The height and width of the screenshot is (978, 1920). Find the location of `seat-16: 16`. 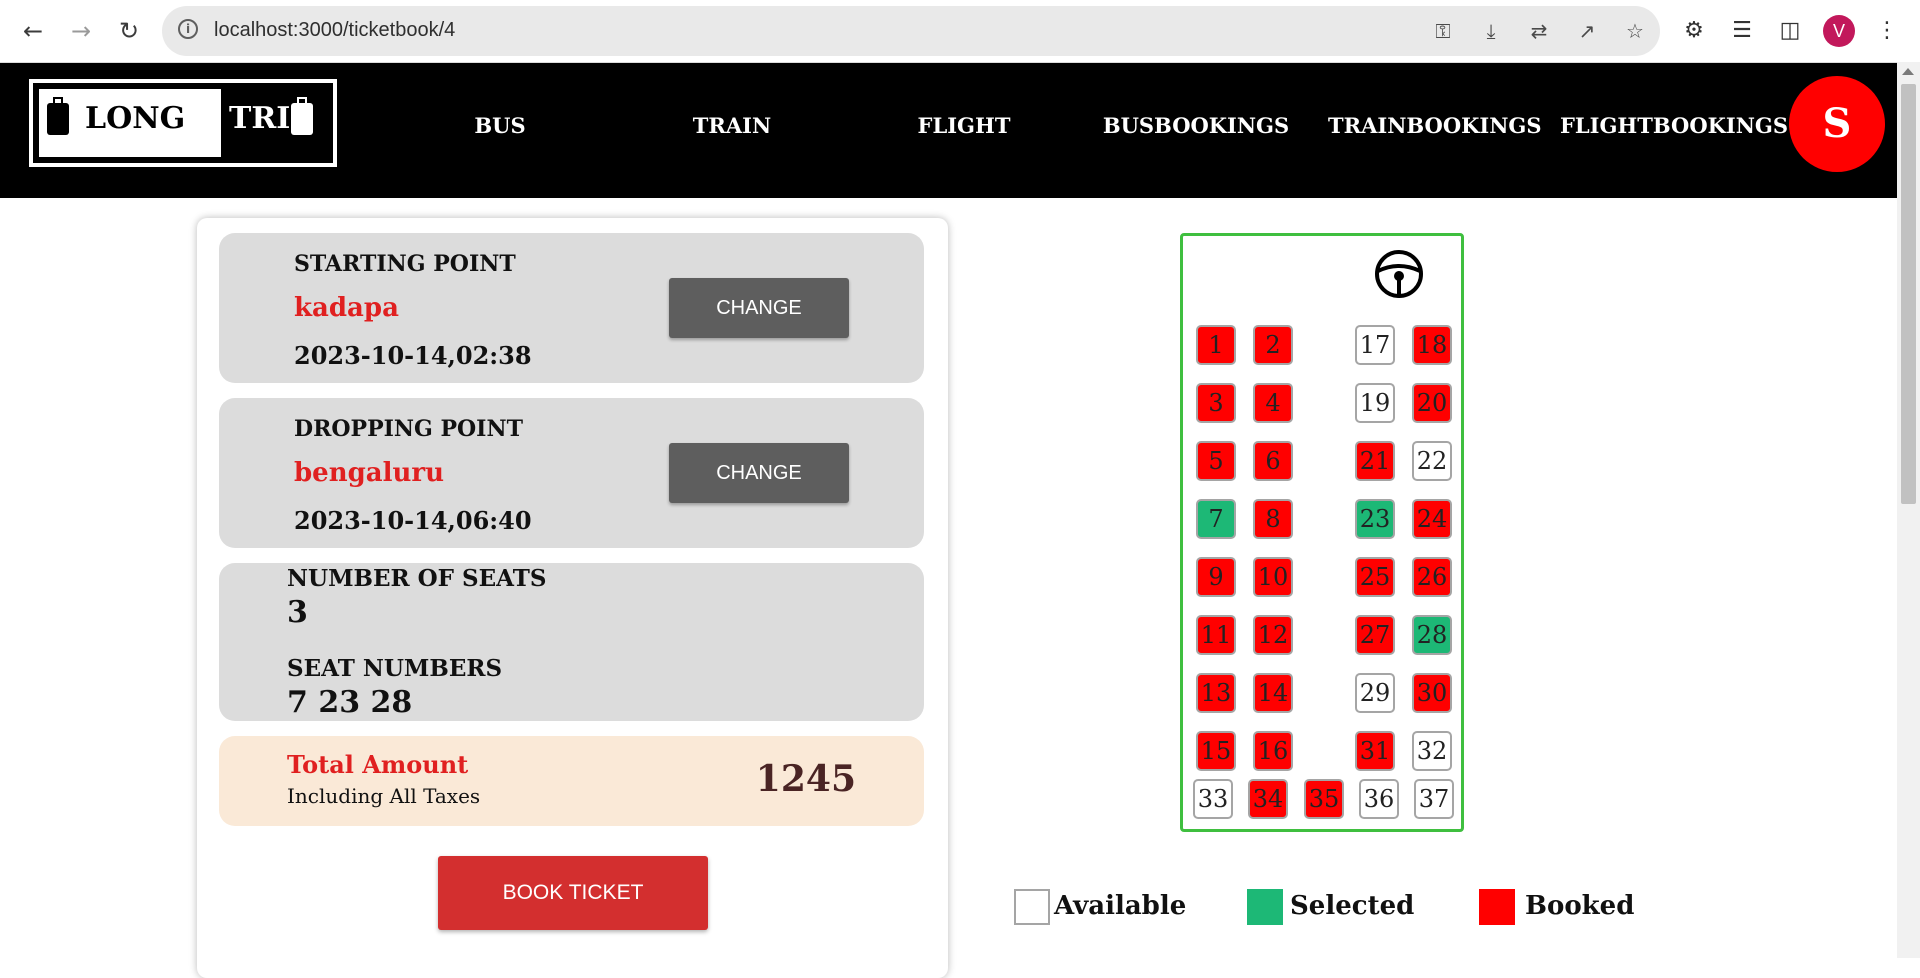

seat-16: 16 is located at coordinates (1273, 751).